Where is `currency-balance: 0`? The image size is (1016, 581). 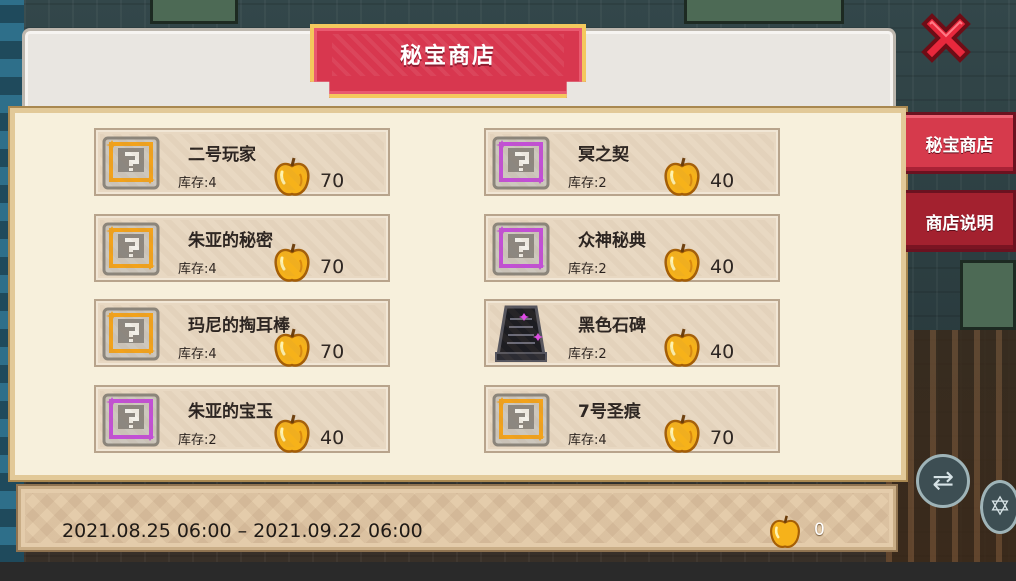 currency-balance: 0 is located at coordinates (819, 530).